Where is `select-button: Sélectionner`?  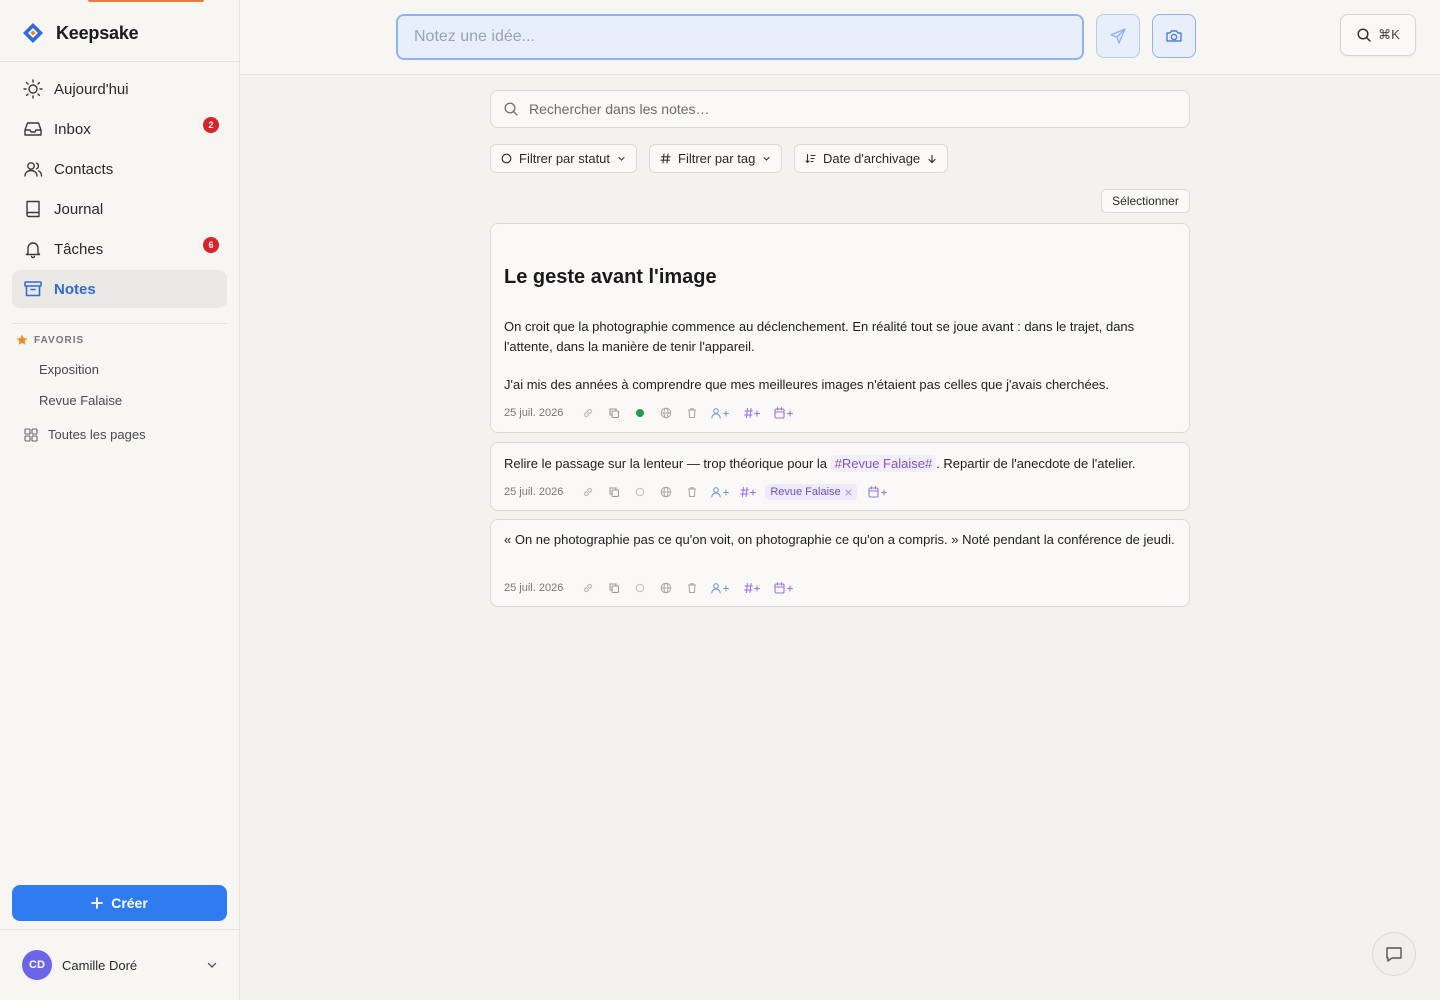 select-button: Sélectionner is located at coordinates (1145, 201).